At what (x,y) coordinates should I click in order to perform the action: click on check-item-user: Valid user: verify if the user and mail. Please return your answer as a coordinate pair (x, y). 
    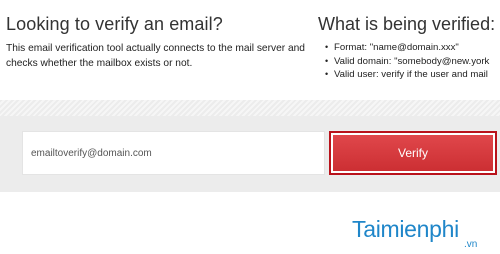
    Looking at the image, I should click on (412, 75).